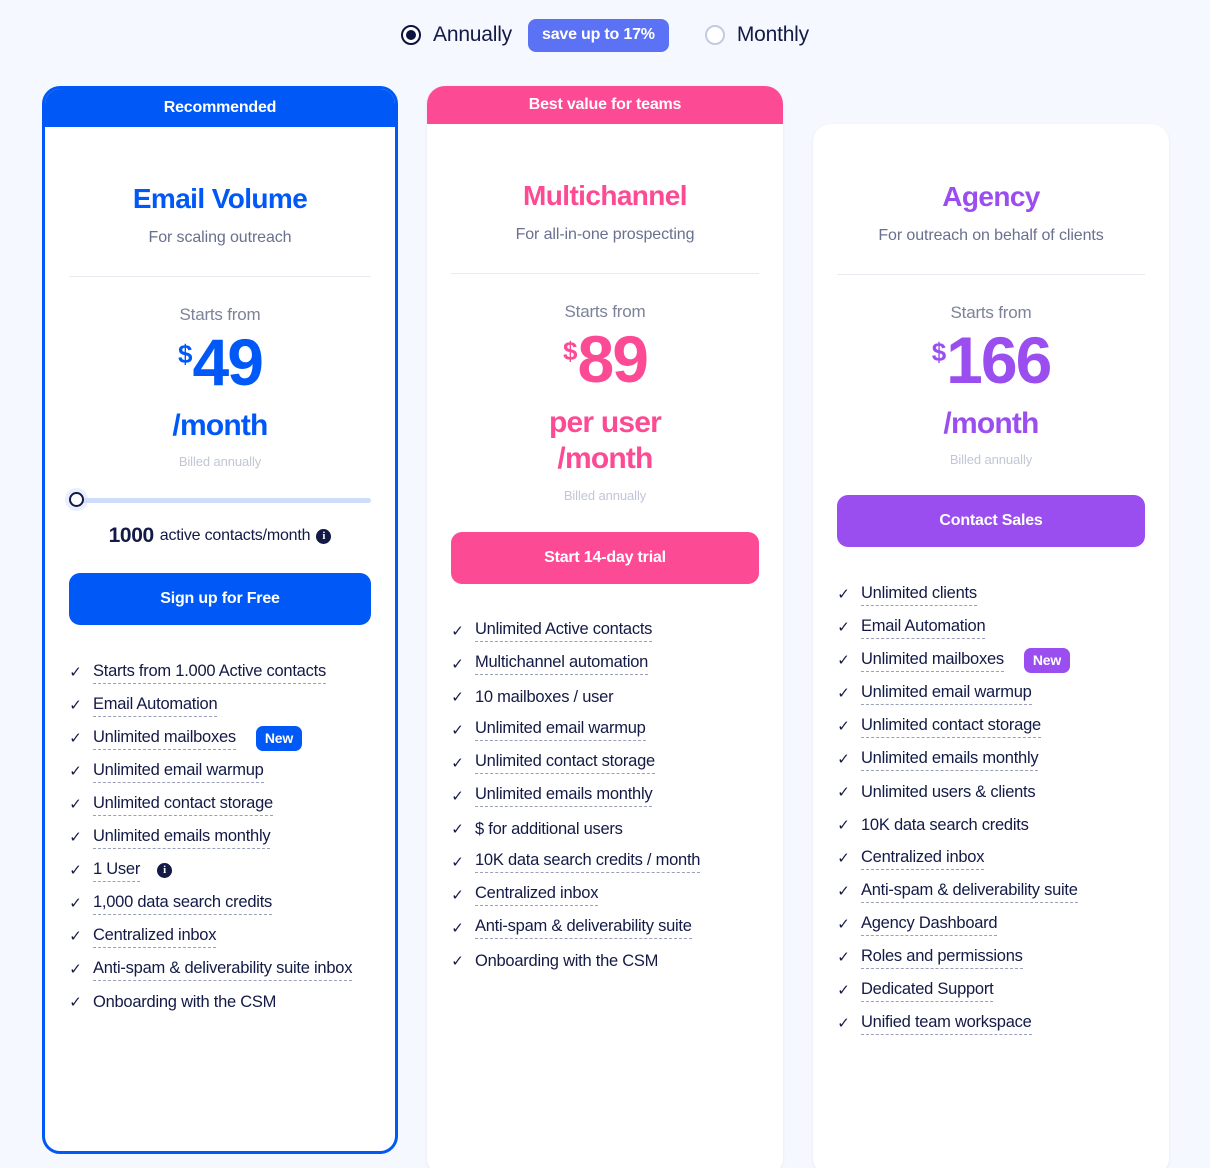  I want to click on feature-label: Unlimited Active contacts, so click(563, 631).